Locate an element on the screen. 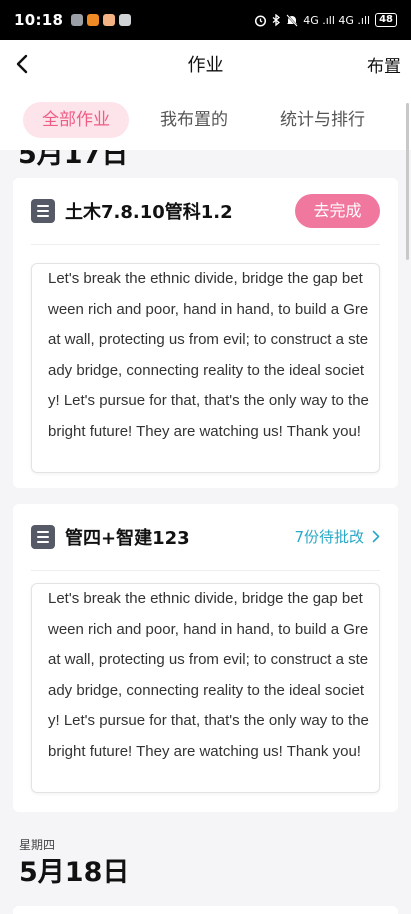 Image resolution: width=411 pixels, height=914 pixels. status-indicators: 4G .ıll 4G .ıll 48 is located at coordinates (325, 20).